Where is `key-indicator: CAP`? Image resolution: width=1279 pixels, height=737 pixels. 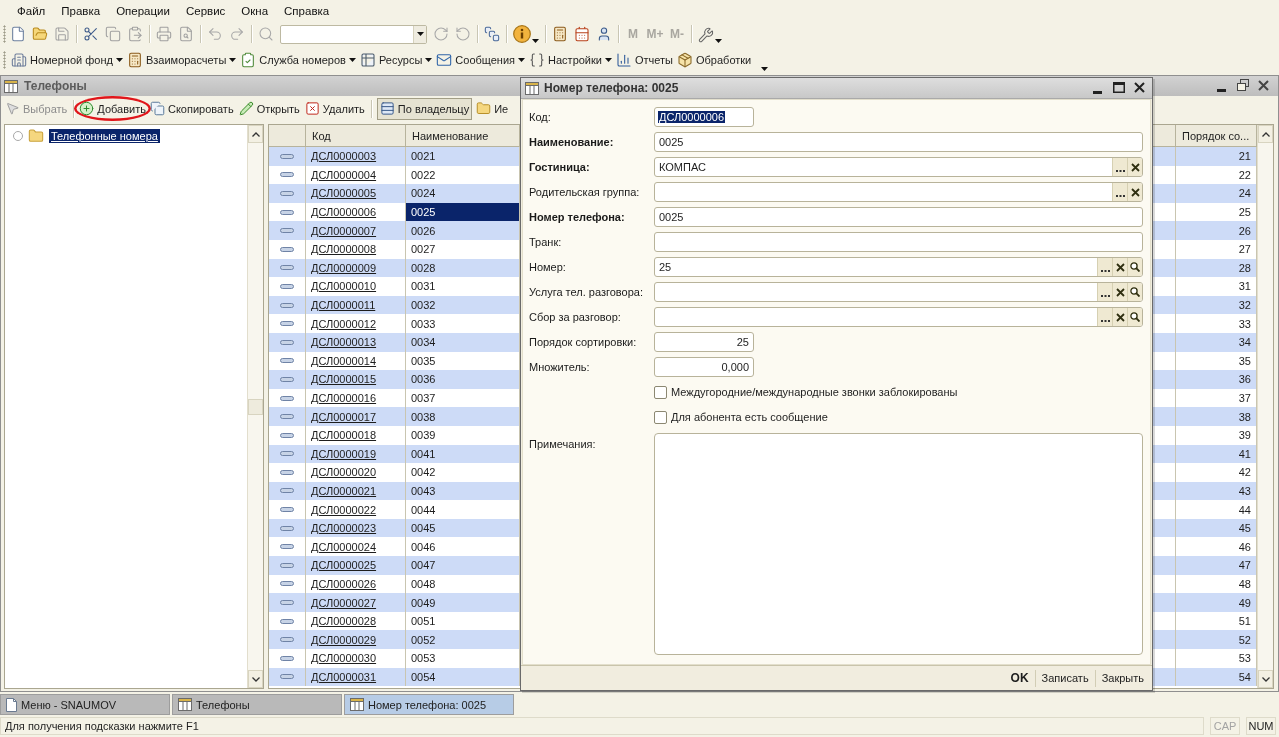 key-indicator: CAP is located at coordinates (1225, 726).